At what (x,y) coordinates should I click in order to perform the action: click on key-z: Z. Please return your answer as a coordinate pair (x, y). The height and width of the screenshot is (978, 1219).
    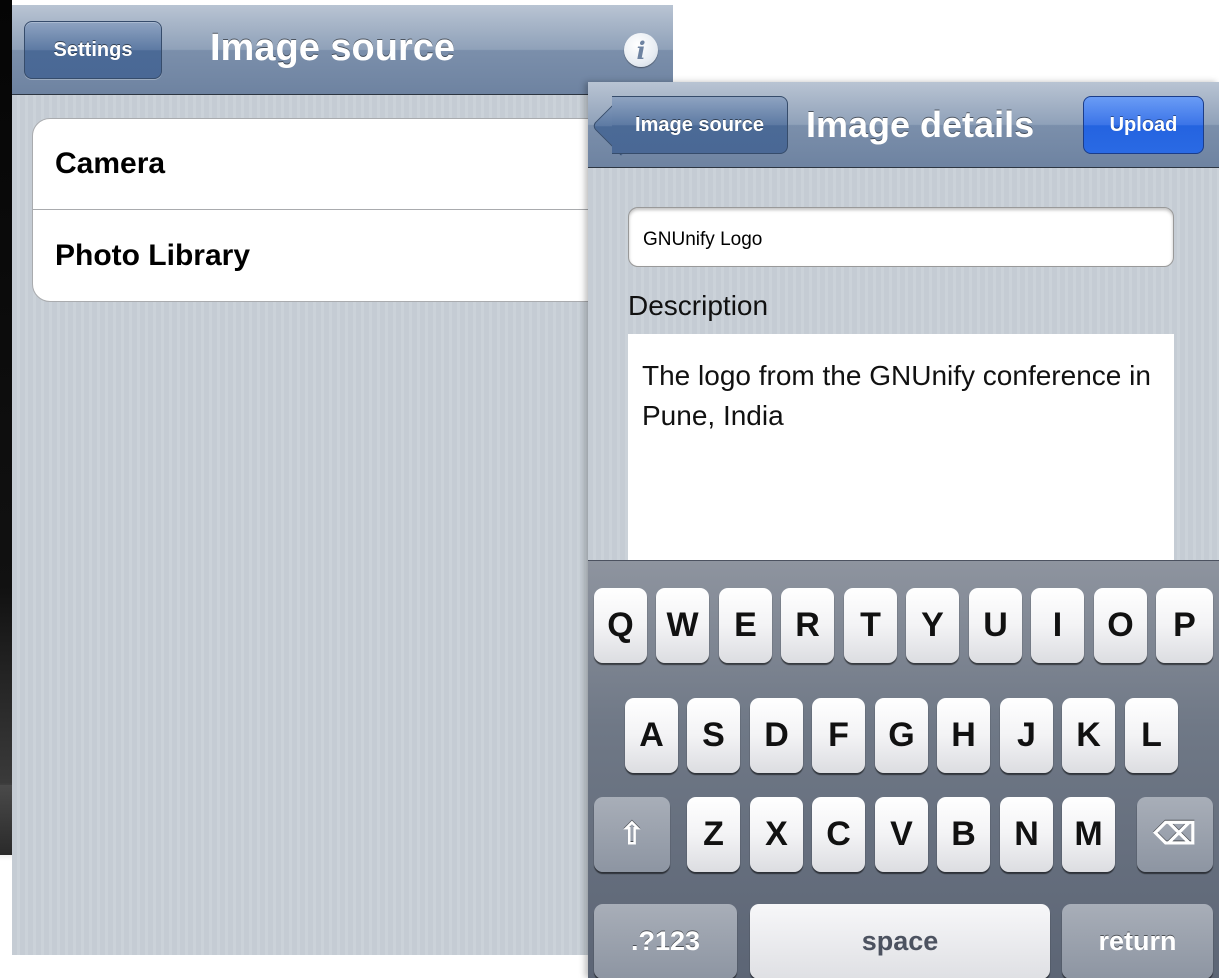
    Looking at the image, I should click on (713, 834).